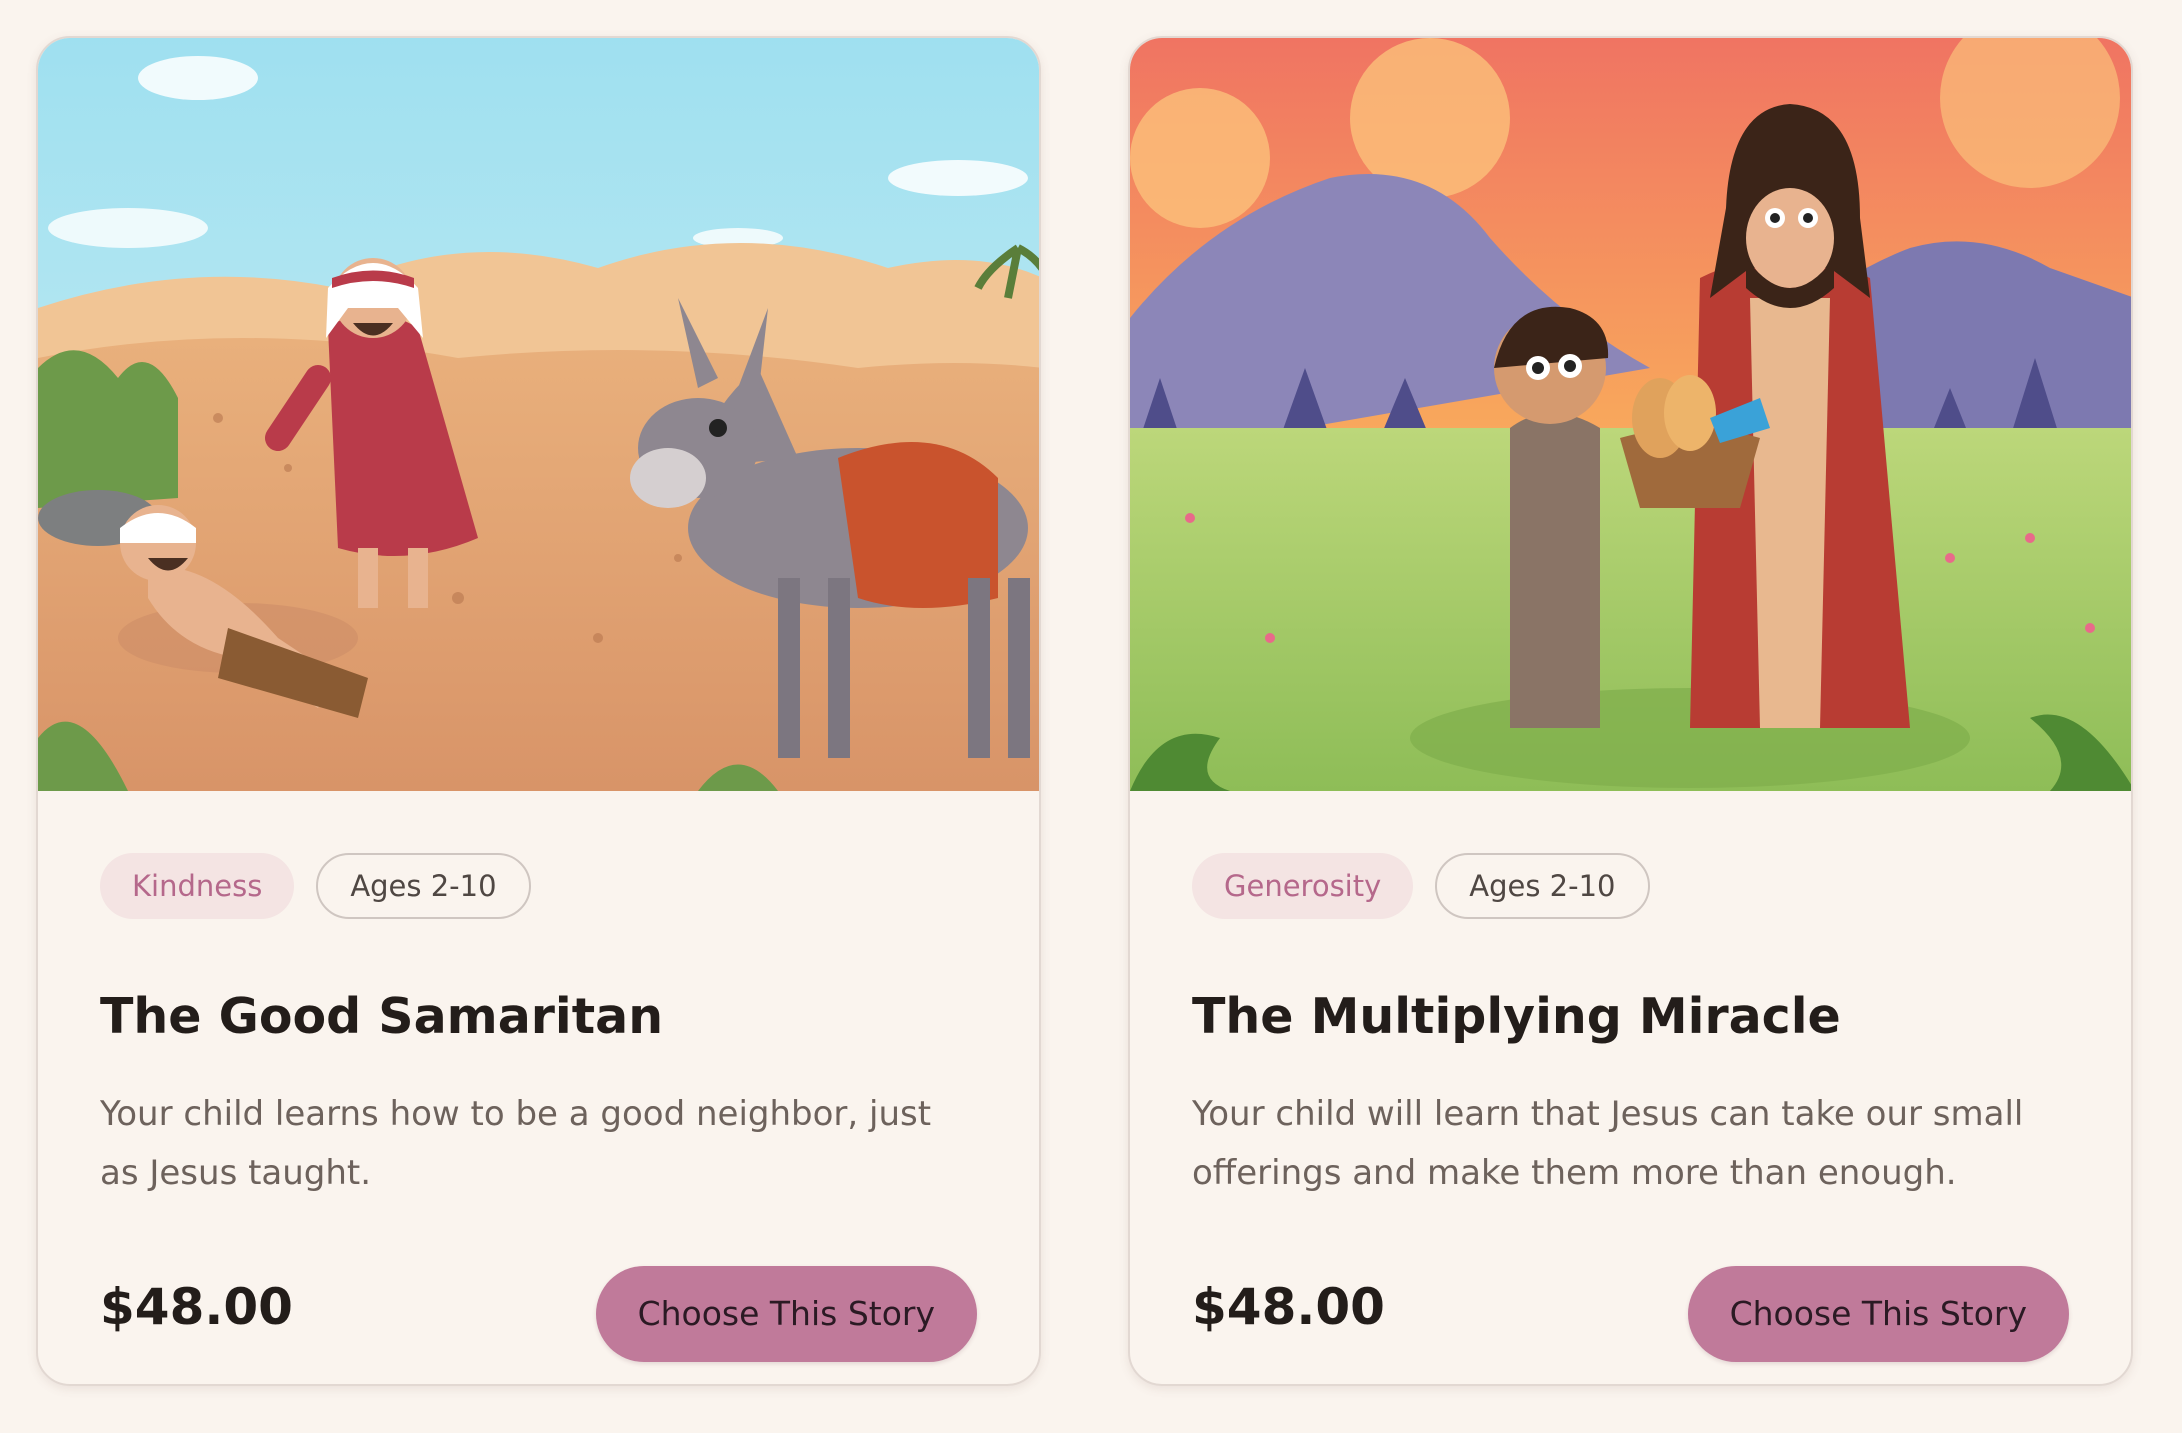  I want to click on story-title: The Multiplying Miracle, so click(1516, 1016).